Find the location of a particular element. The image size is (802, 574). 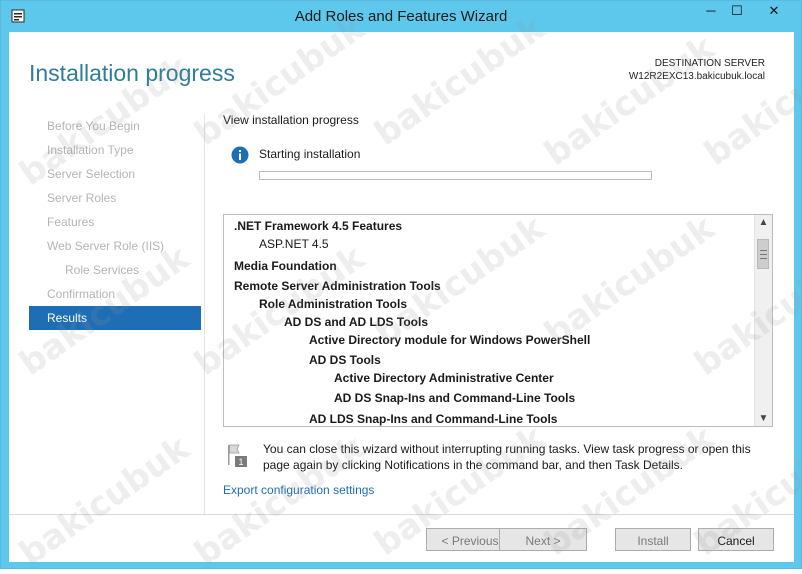

next-button: Next > is located at coordinates (543, 539).